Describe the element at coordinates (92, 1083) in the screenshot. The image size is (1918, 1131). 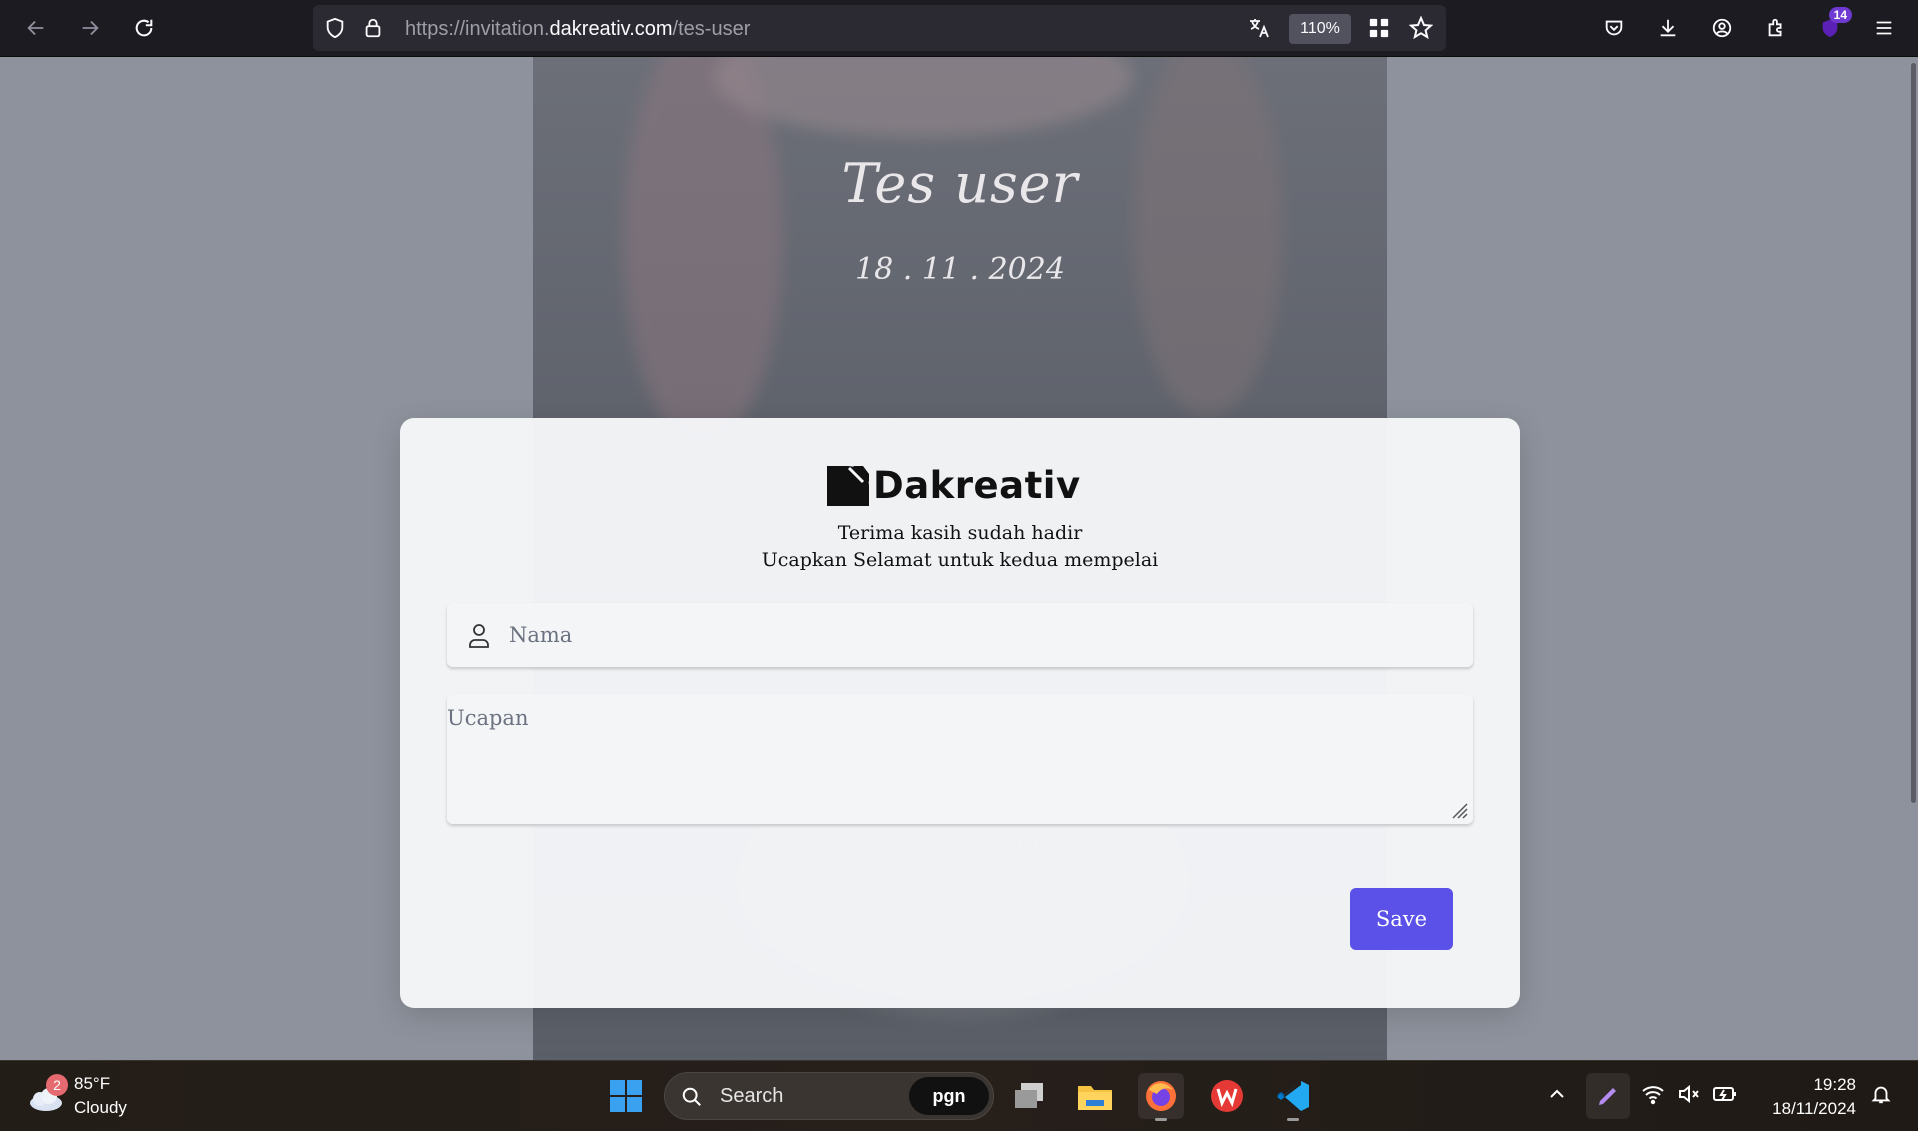
I see `temperature-text: 85°F` at that location.